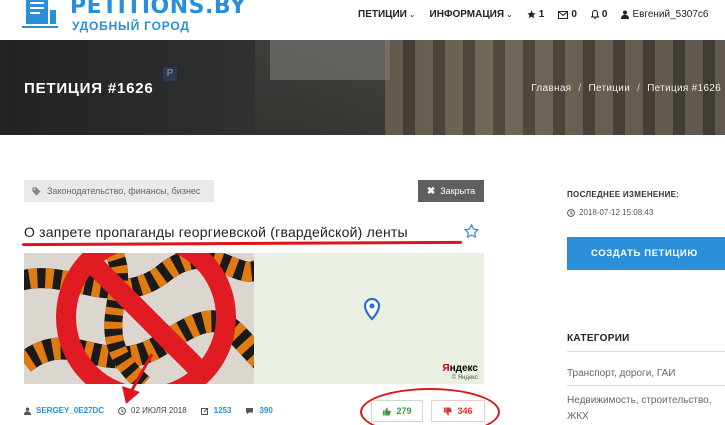  What do you see at coordinates (42, 16) in the screenshot?
I see `logo-icon` at bounding box center [42, 16].